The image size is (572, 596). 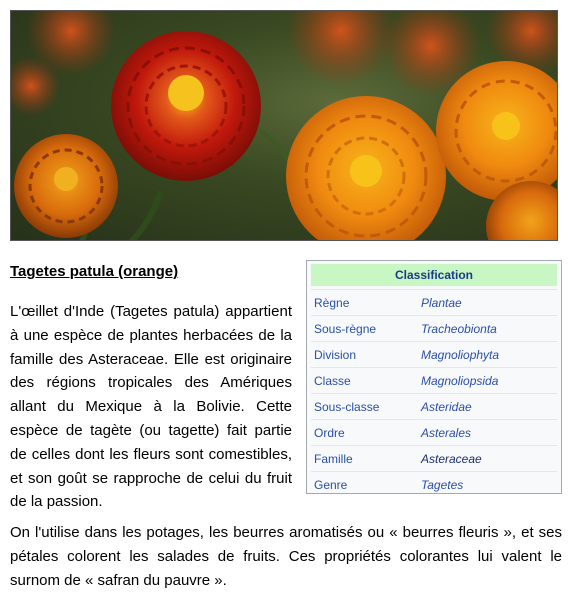 I want to click on taxon-row-classe: Classe Magnoliopsida, so click(x=434, y=380).